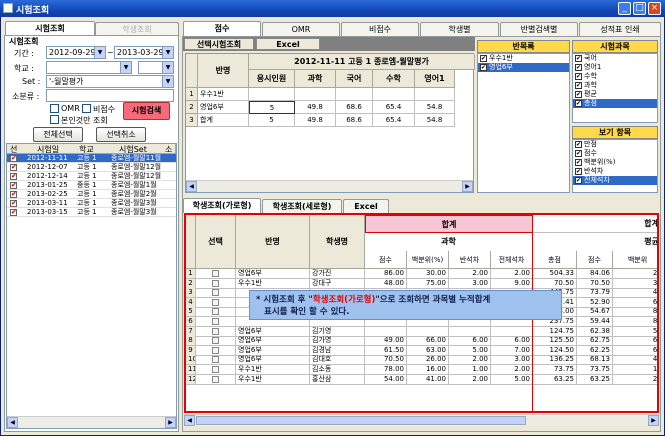  I want to click on horizontal-scrollbar: ◀ ▶, so click(91, 422).